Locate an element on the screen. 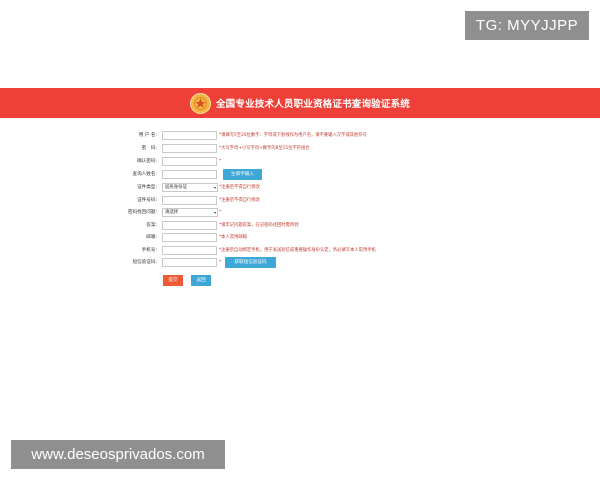  hint-mobile: *注册后自动绑定手机，用于发送短信或重要操作身份认定，务必填写本人常用手机 is located at coordinates (297, 250).